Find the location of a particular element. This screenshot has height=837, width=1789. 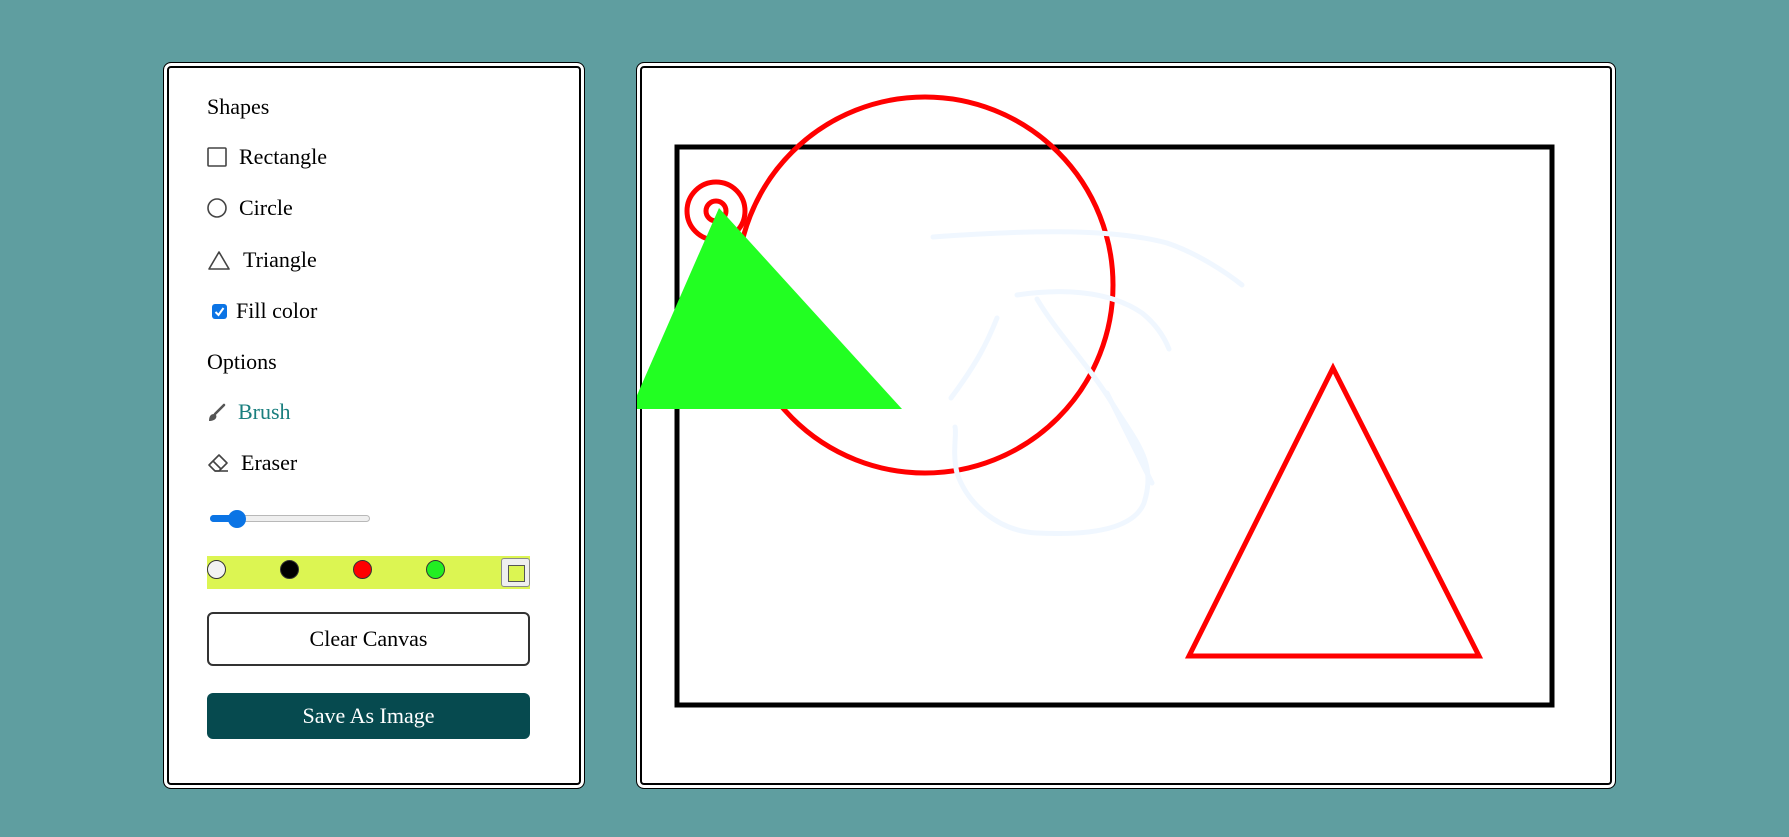

custom-color-picker is located at coordinates (515, 572).